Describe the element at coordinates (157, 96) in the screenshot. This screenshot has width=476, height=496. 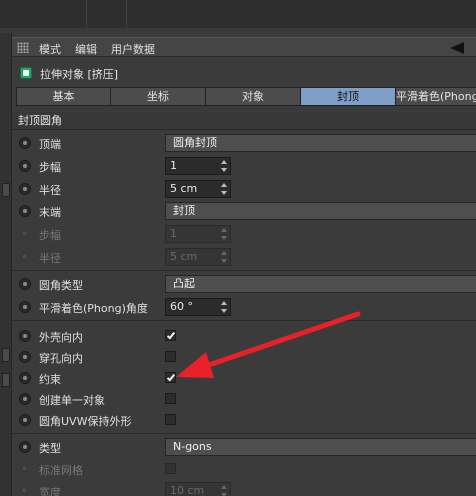
I see `tab-coordinates: 坐标` at that location.